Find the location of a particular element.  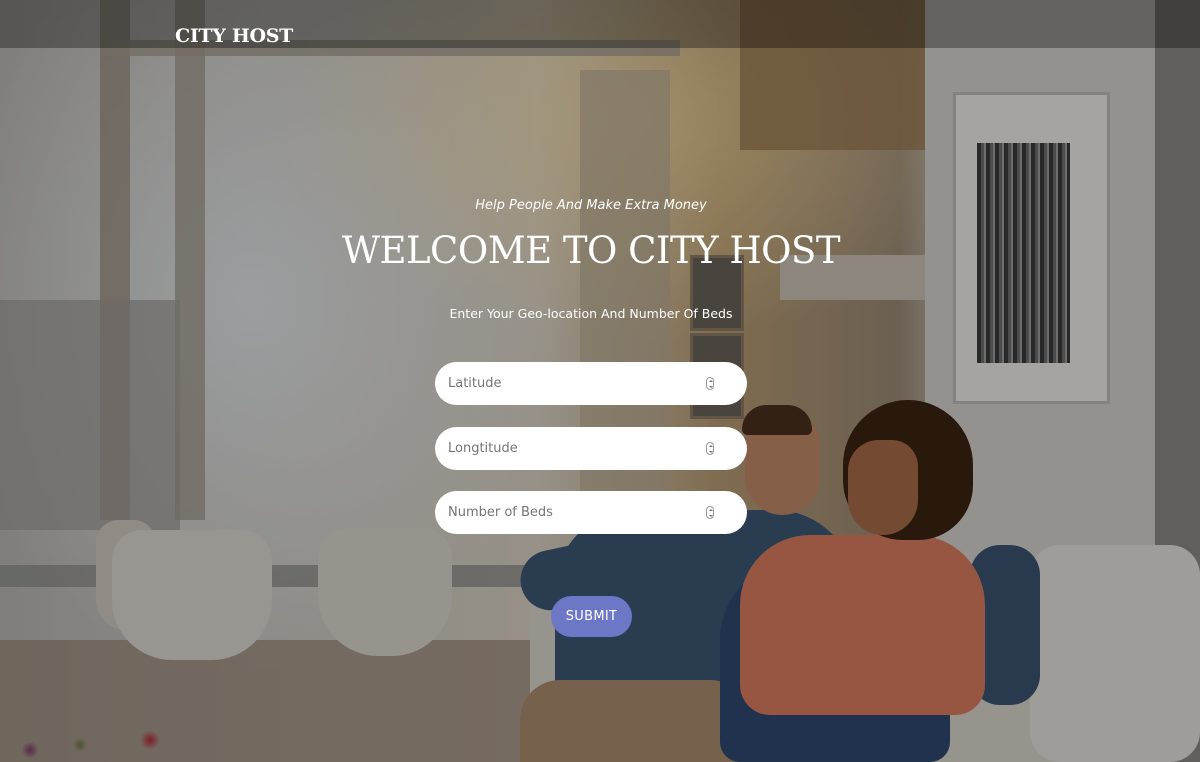

longitude-field is located at coordinates (591, 448).